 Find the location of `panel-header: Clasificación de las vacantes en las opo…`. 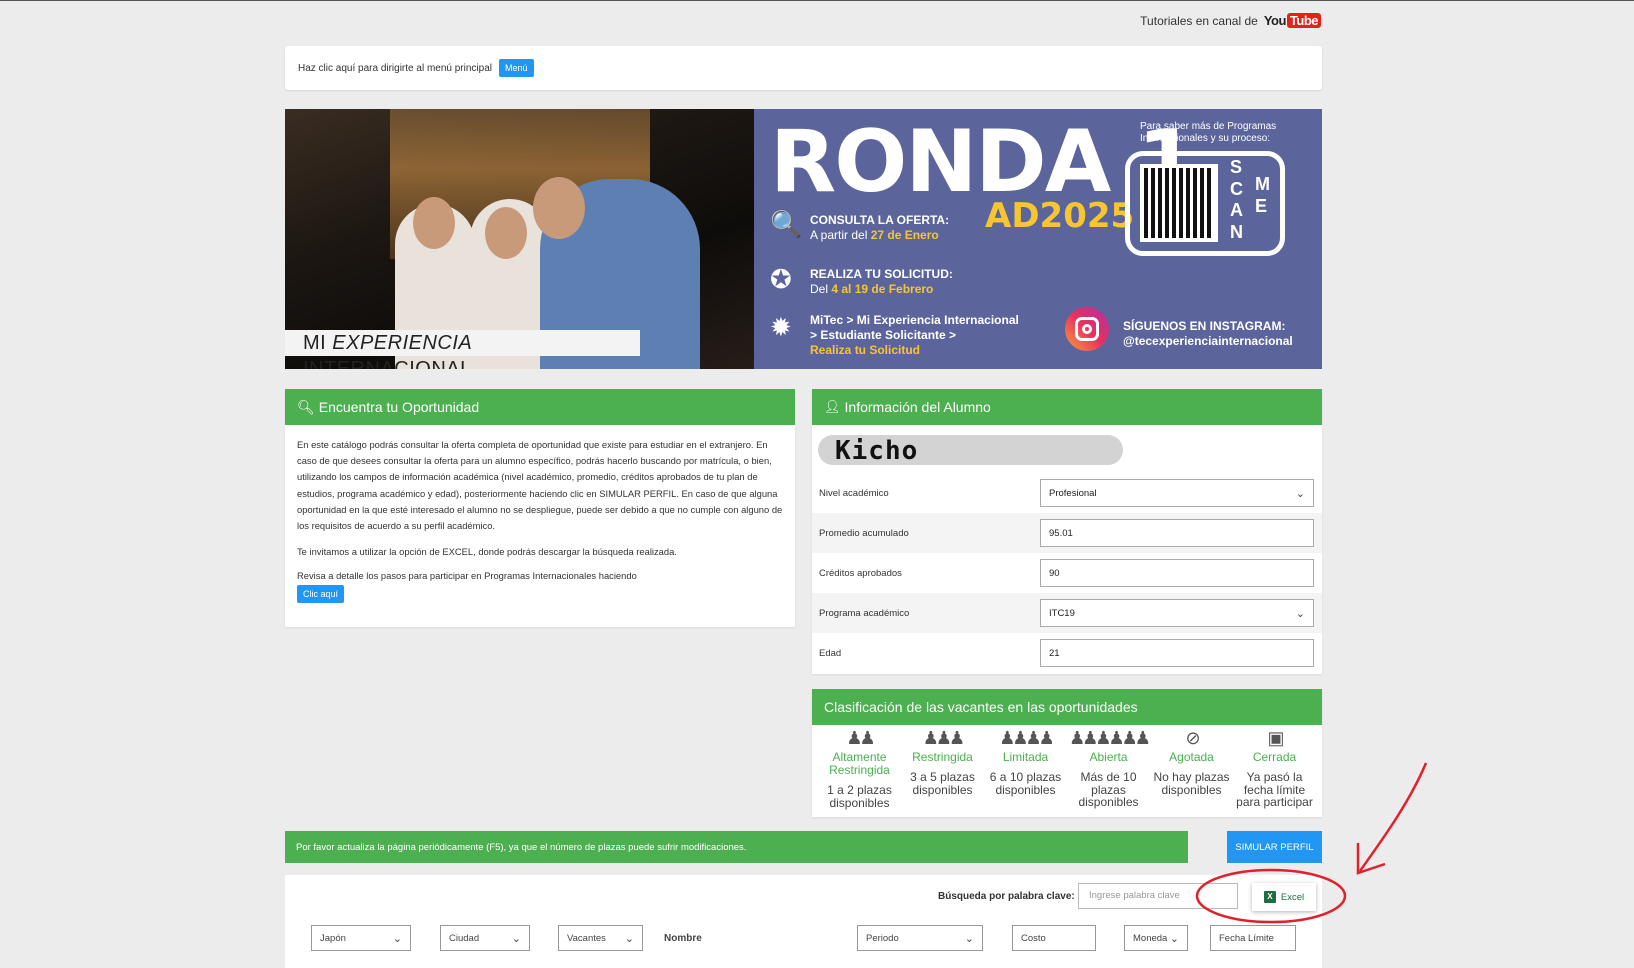

panel-header: Clasificación de las vacantes en las opo… is located at coordinates (1067, 707).